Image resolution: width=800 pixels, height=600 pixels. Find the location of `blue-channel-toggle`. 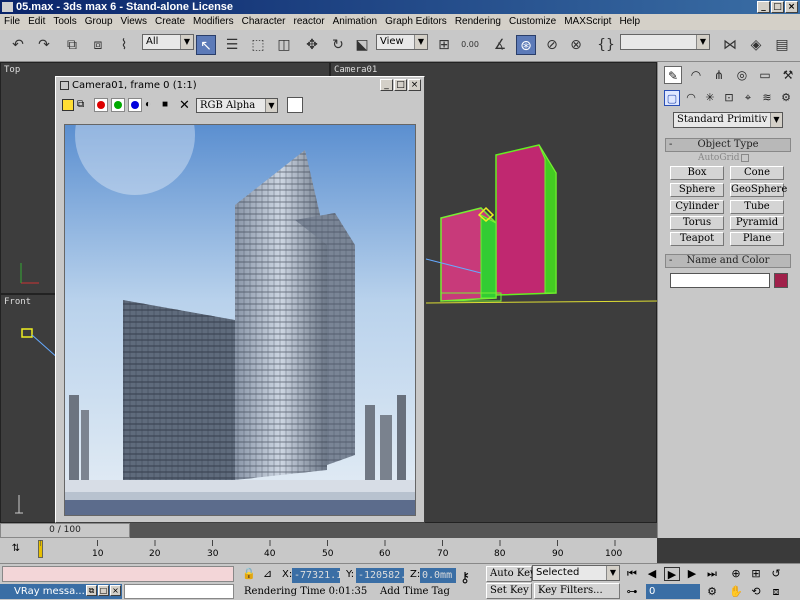

blue-channel-toggle is located at coordinates (135, 105).